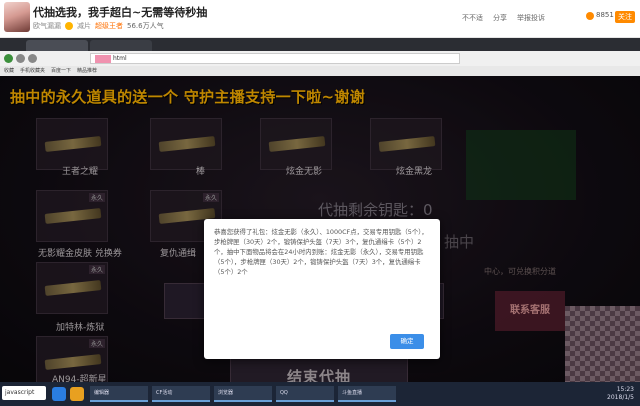  What do you see at coordinates (120, 58) in the screenshot?
I see `address-text: html` at bounding box center [120, 58].